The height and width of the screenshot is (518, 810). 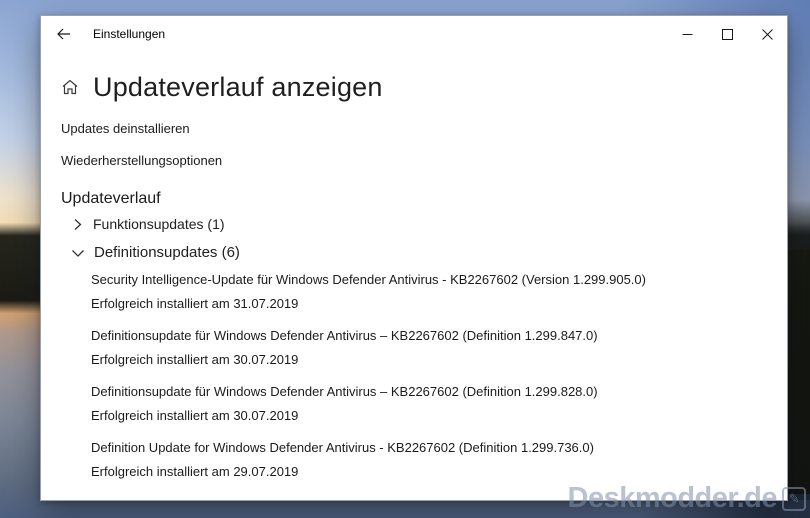 What do you see at coordinates (70, 87) in the screenshot?
I see `home-icon` at bounding box center [70, 87].